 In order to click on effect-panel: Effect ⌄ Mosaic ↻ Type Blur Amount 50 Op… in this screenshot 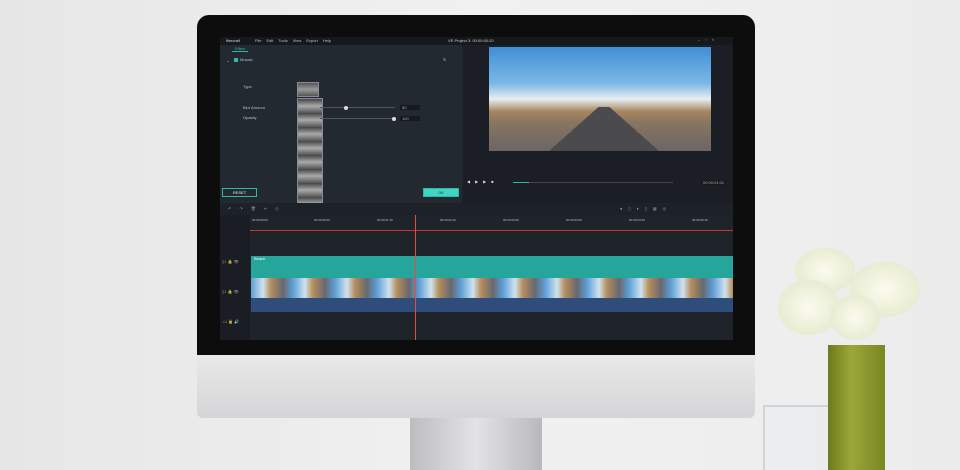, I will do `click(341, 127)`.